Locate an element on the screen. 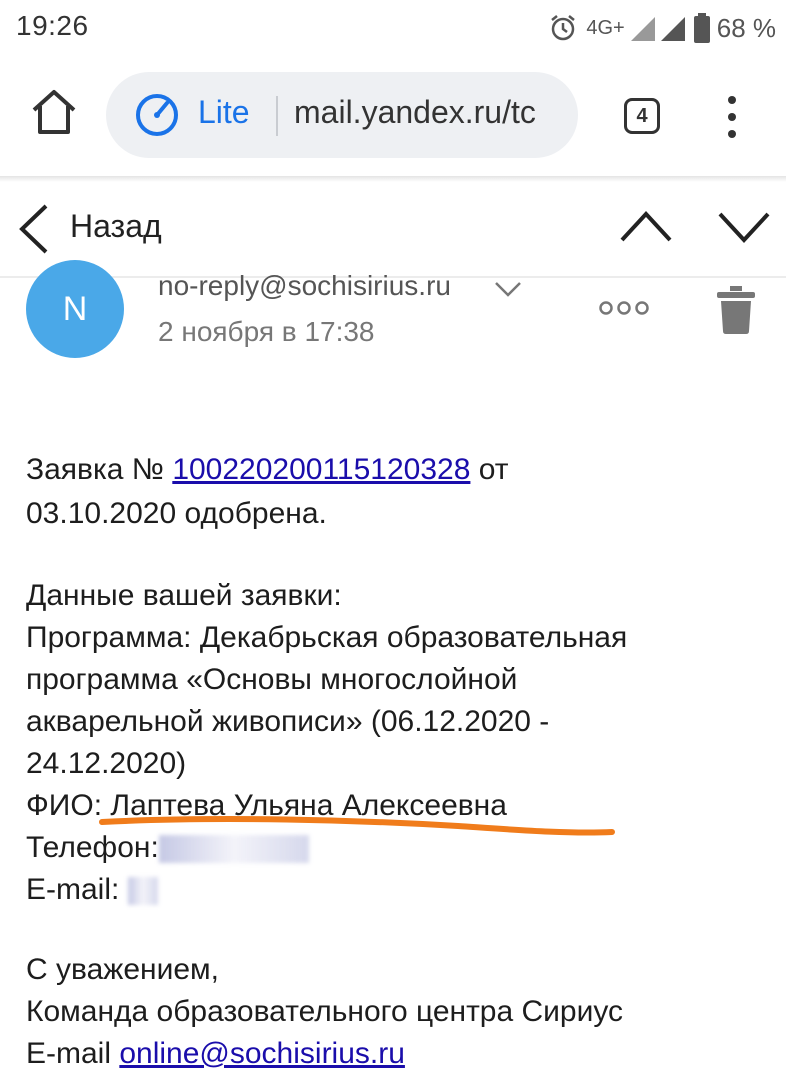 The height and width of the screenshot is (1080, 786). regards-line: С уважением, is located at coordinates (123, 969).